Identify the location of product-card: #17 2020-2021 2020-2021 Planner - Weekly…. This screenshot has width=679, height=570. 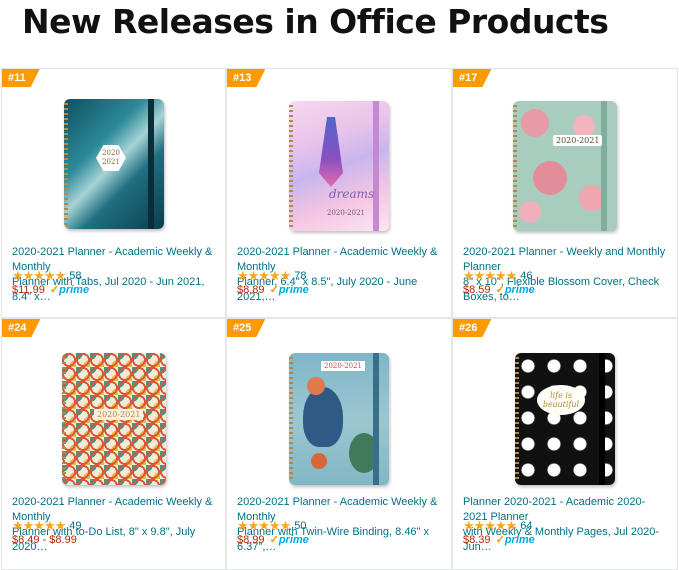
(565, 193).